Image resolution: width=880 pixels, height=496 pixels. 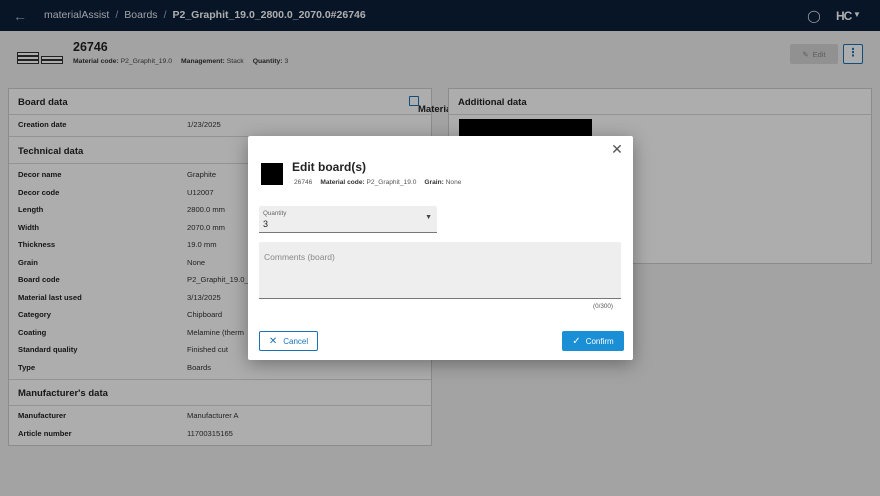 I want to click on dialog-title: Edit board(s), so click(x=329, y=167).